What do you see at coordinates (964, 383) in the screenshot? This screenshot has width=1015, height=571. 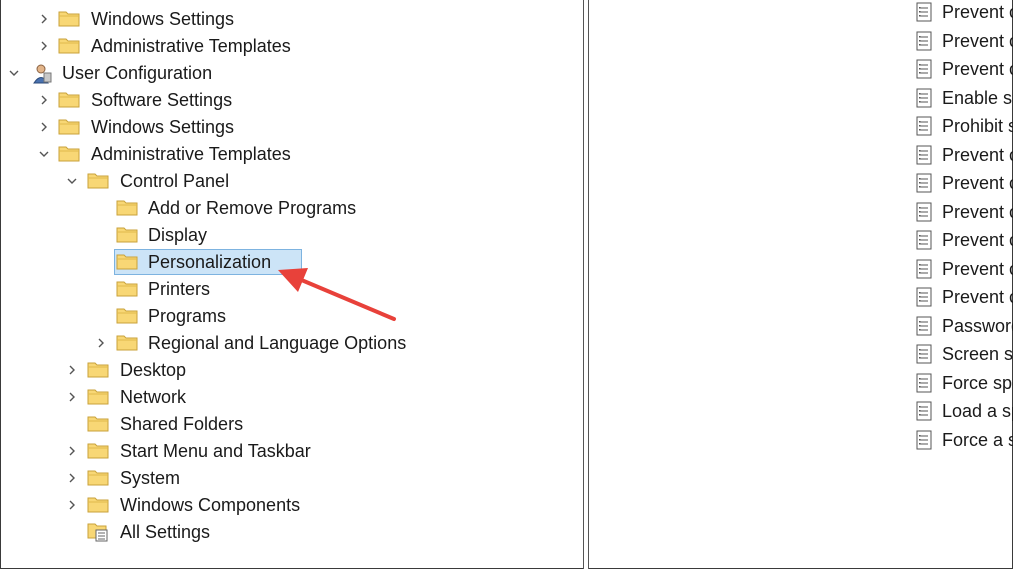 I see `policy-list-item: Force spe` at bounding box center [964, 383].